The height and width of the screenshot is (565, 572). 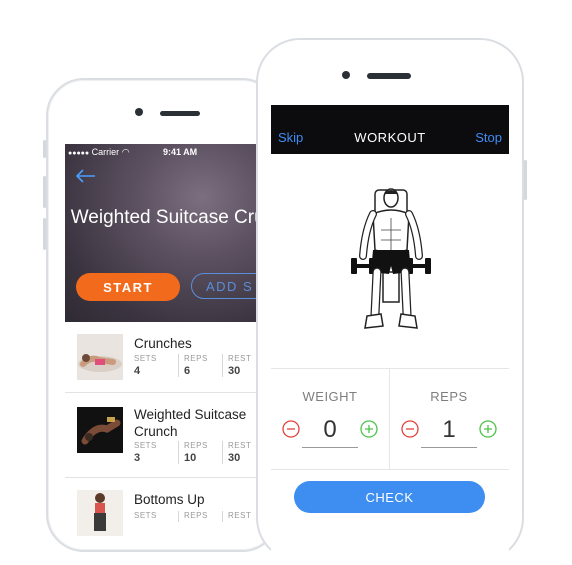 I want to click on crunches-thumbnail, so click(x=100, y=357).